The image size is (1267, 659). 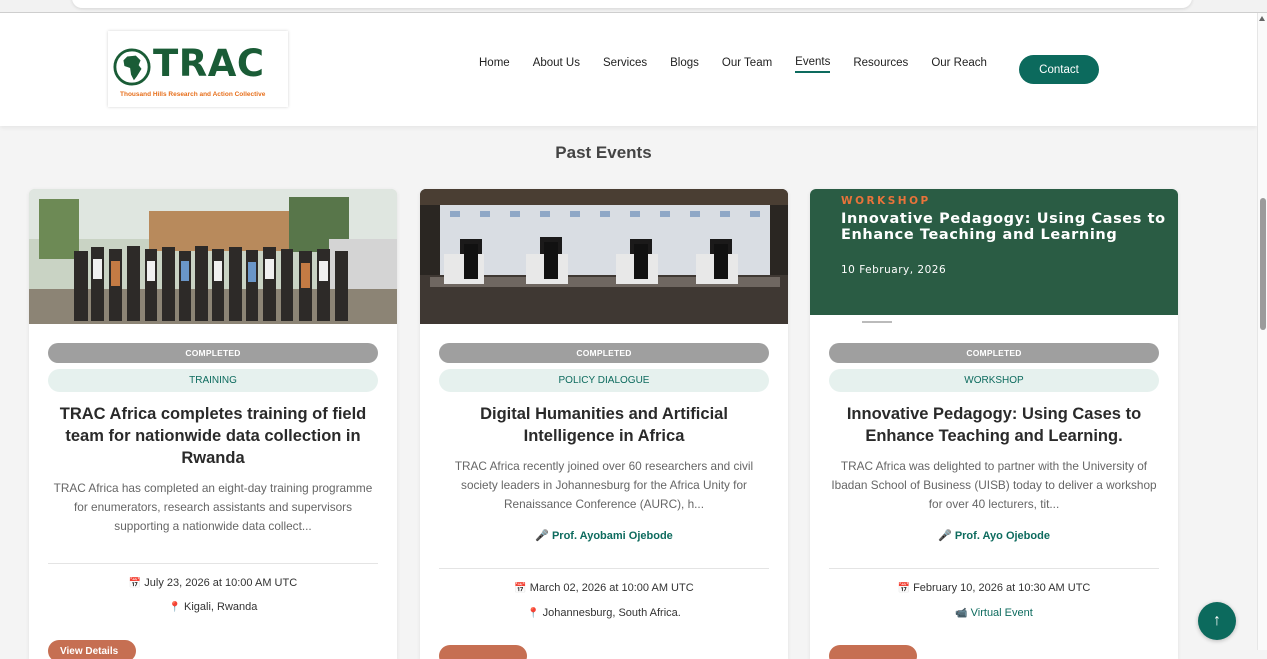 I want to click on event-location: 📍 Kigali, Rwanda, so click(x=213, y=607).